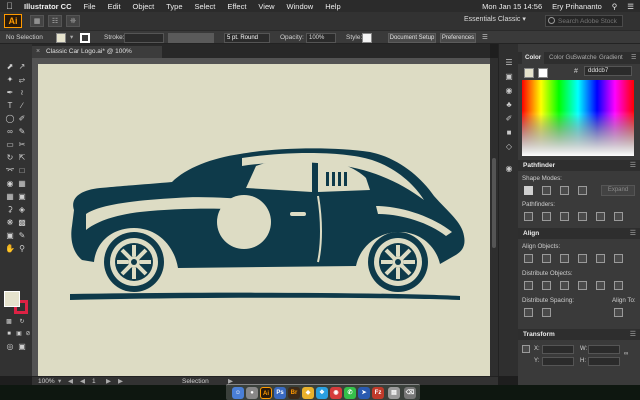 The image size is (640, 400). Describe the element at coordinates (22, 171) in the screenshot. I see `free-transform-tool-icon: □` at that location.